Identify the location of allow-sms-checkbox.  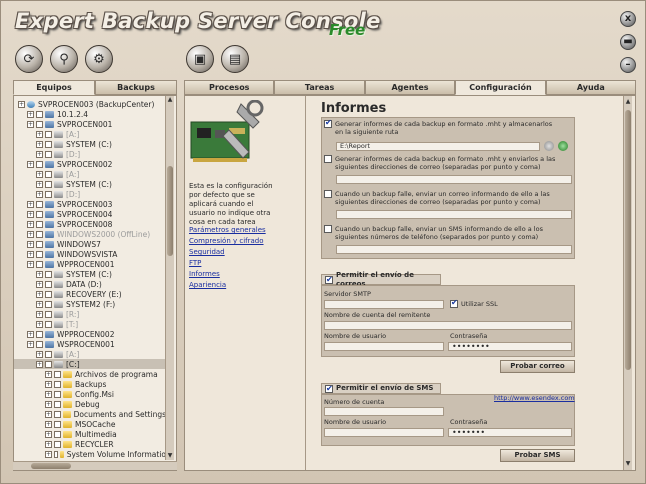
(329, 388).